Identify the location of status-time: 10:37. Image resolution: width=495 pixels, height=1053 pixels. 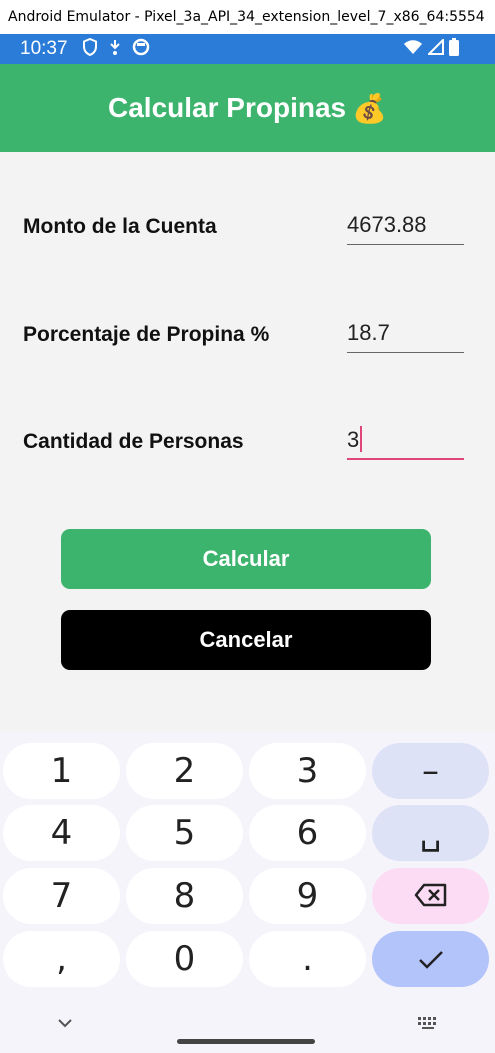
(44, 48).